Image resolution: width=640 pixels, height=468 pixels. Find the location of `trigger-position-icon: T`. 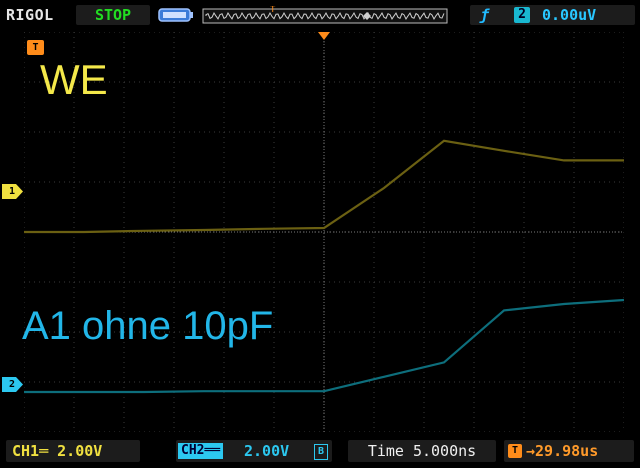

trigger-position-icon: T is located at coordinates (273, 10).